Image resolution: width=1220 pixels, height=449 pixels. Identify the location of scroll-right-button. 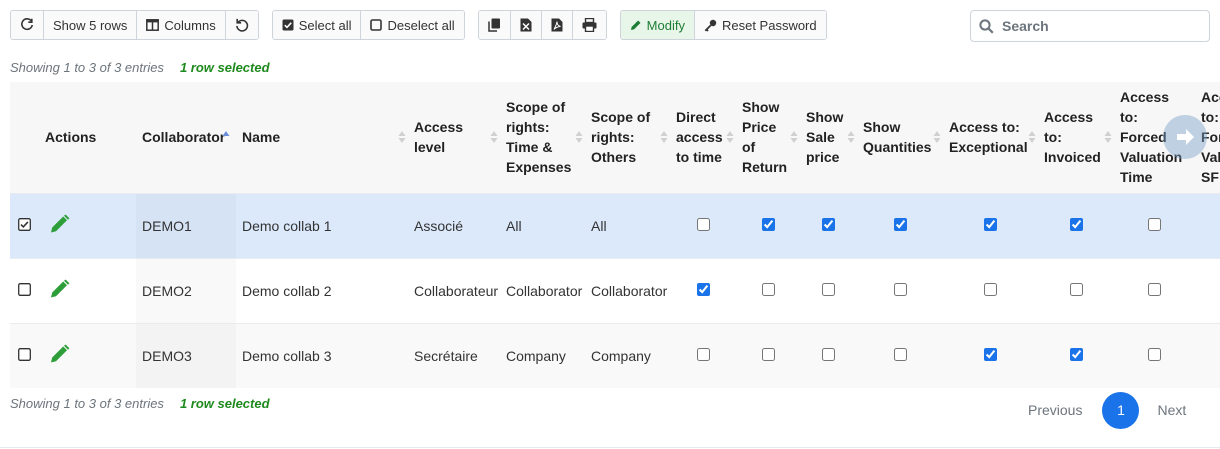
(1185, 137).